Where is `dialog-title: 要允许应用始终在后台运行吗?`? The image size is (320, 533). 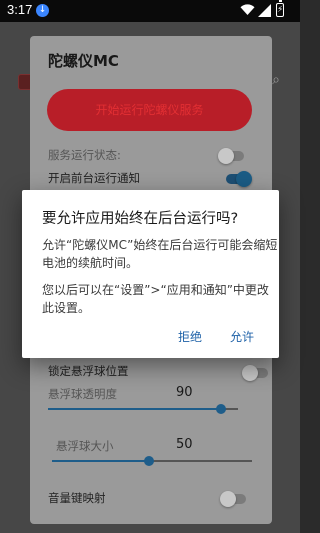
dialog-title: 要允许应用始终在后台运行吗? is located at coordinates (140, 219).